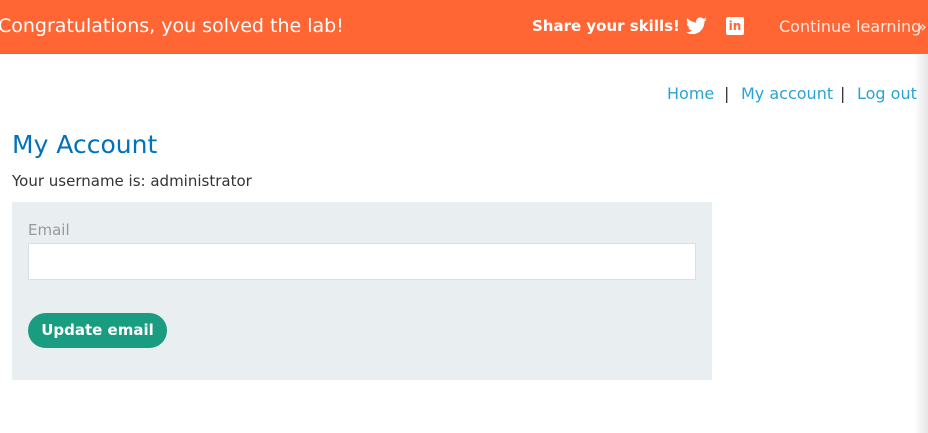  What do you see at coordinates (49, 230) in the screenshot?
I see `email-label: Email` at bounding box center [49, 230].